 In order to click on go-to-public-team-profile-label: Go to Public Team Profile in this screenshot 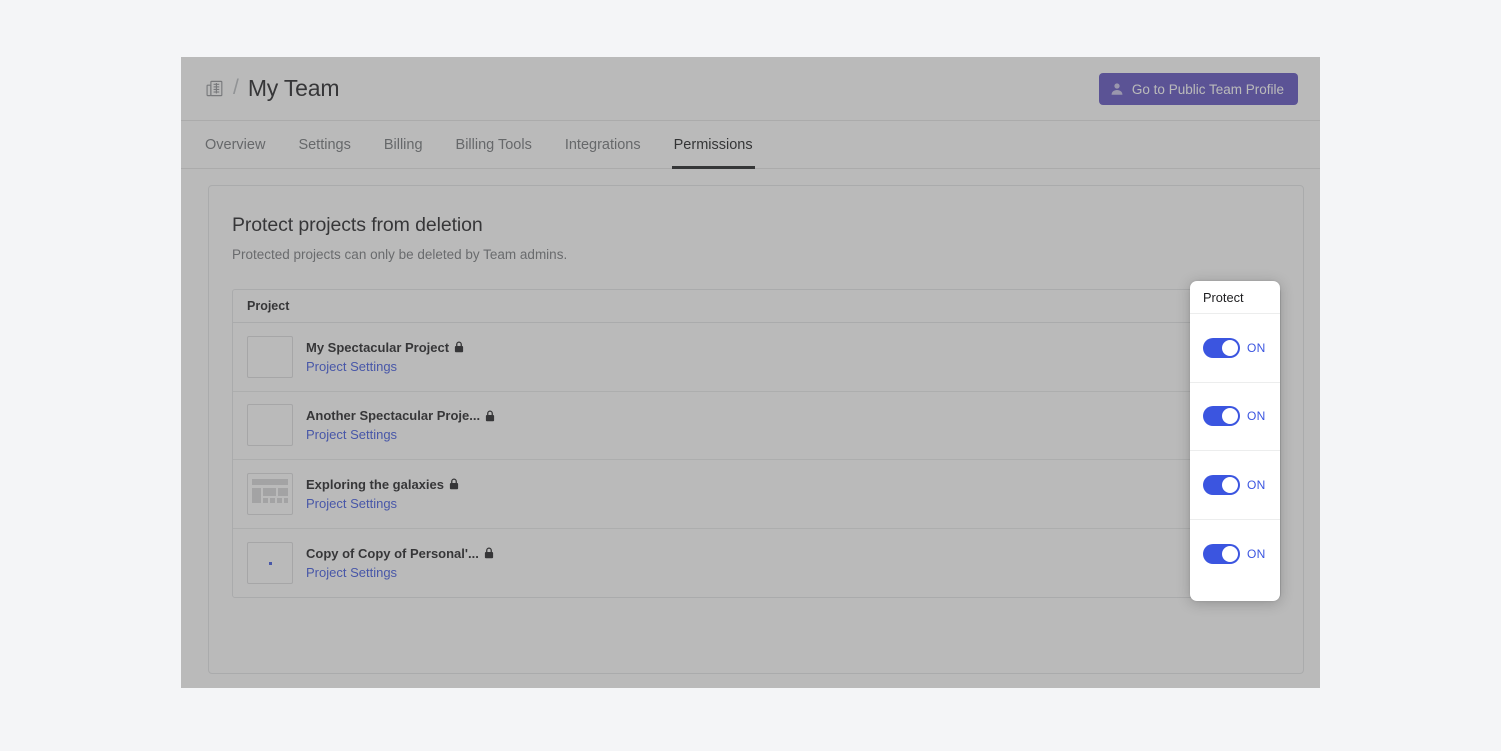, I will do `click(1207, 89)`.